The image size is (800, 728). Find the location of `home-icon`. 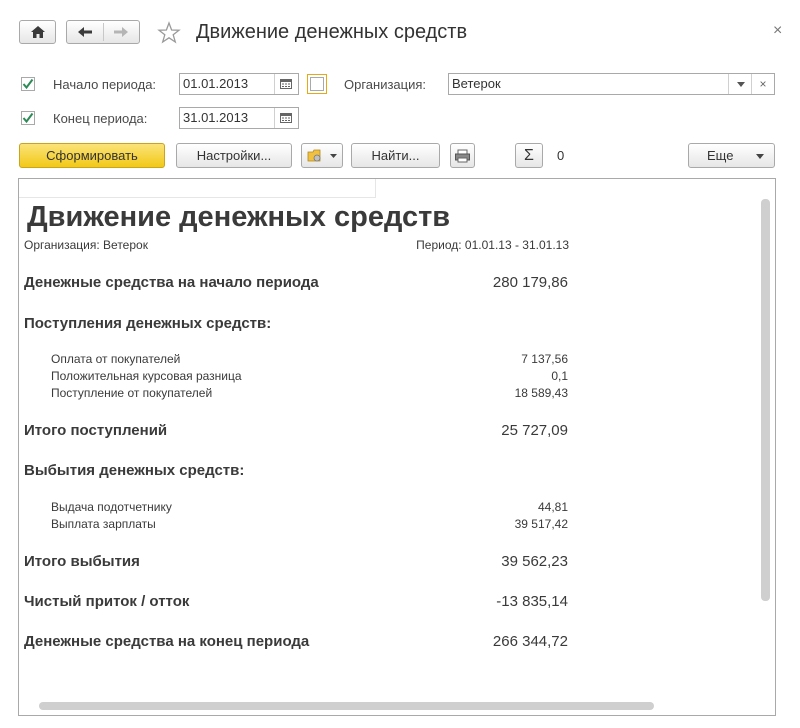

home-icon is located at coordinates (38, 32).